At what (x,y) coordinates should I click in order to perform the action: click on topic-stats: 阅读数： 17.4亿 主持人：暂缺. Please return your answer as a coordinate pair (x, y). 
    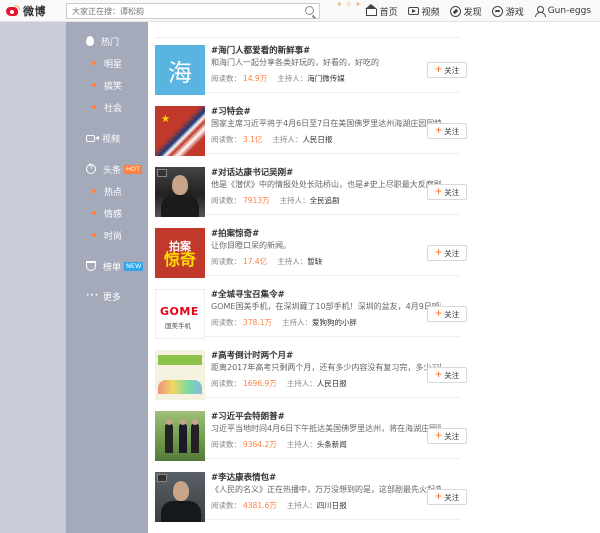
    Looking at the image, I should click on (267, 261).